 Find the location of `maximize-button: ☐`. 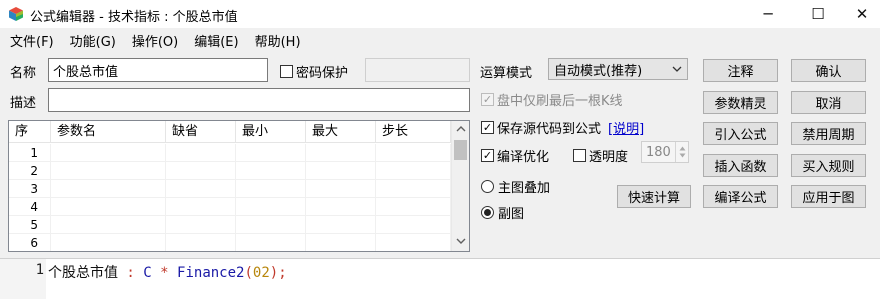

maximize-button: ☐ is located at coordinates (818, 14).